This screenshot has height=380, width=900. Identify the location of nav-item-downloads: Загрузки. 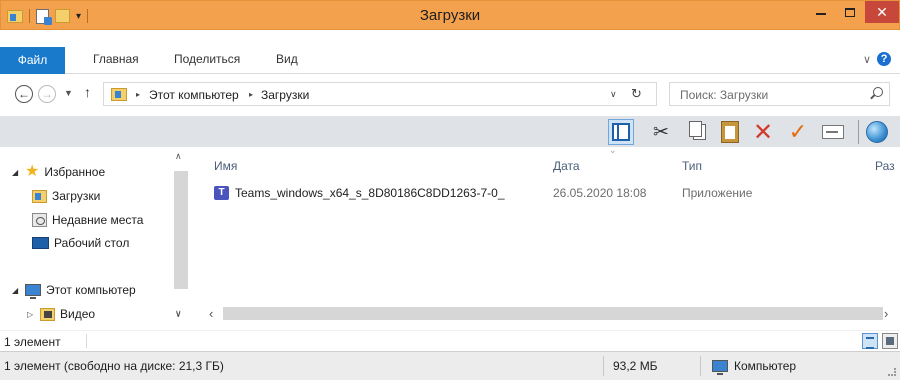
(66, 196).